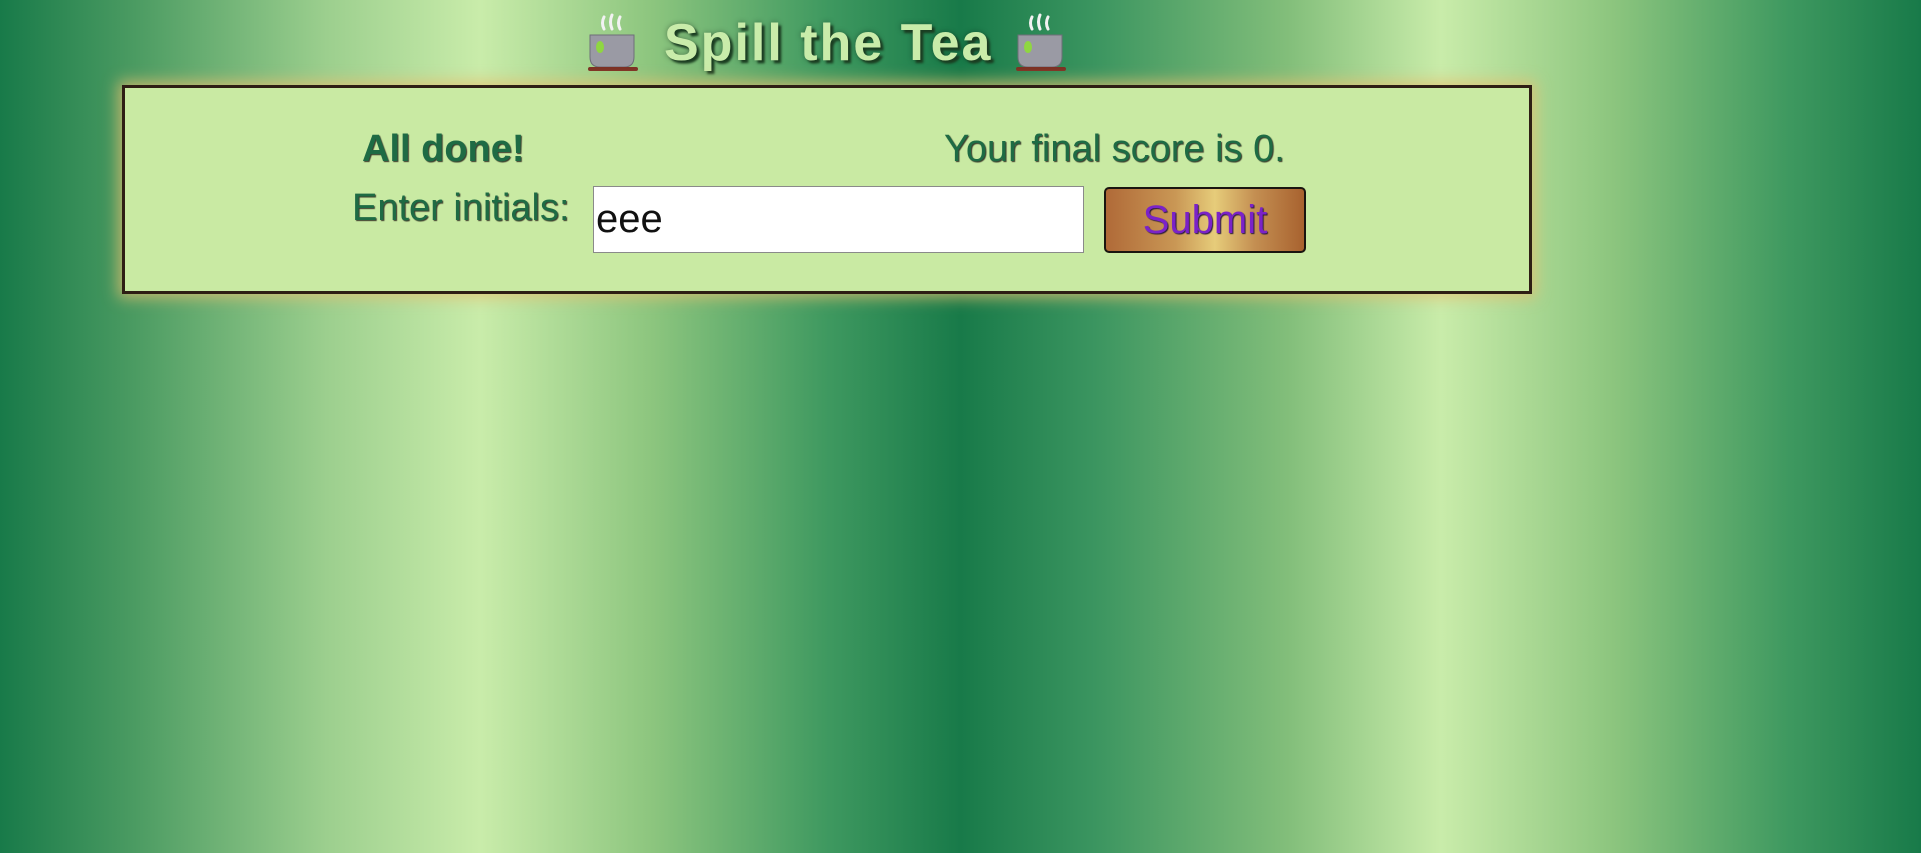 This screenshot has width=1921, height=853. I want to click on final-score-text: Your final score is 0., so click(1114, 149).